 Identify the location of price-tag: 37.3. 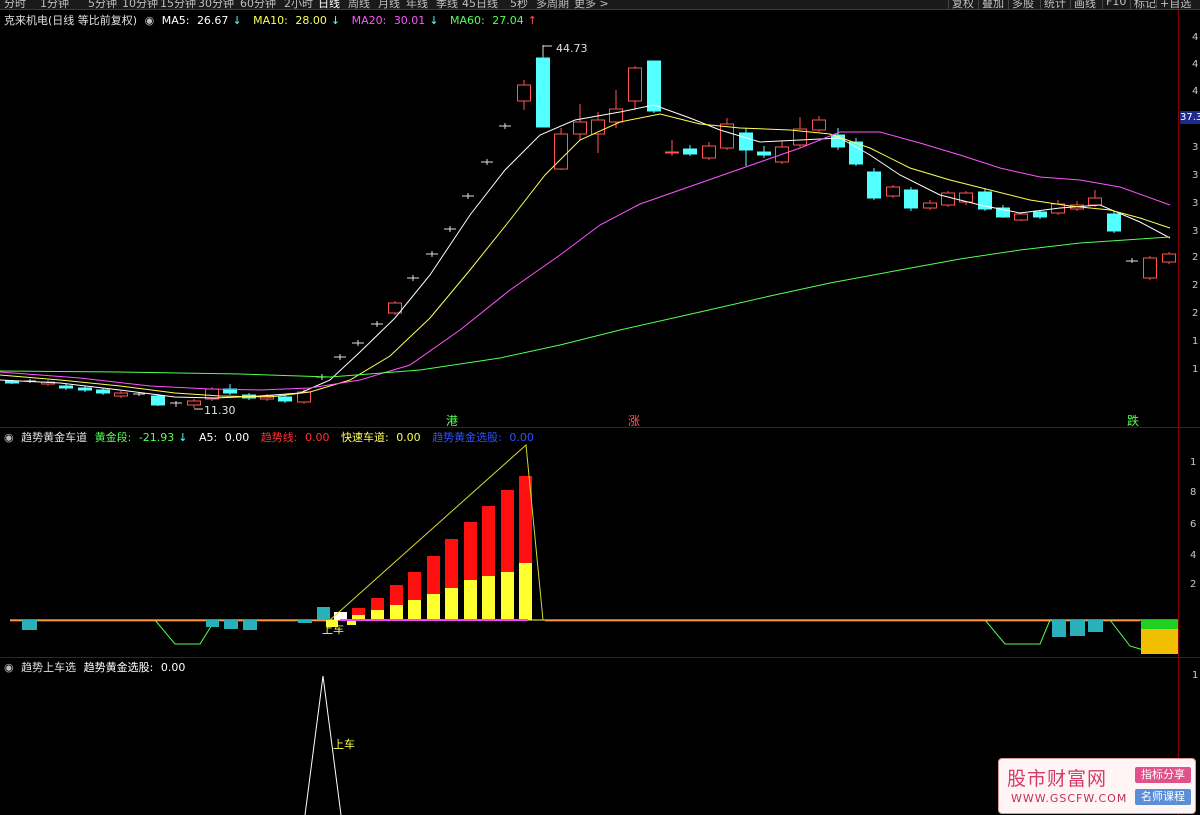
(1190, 117).